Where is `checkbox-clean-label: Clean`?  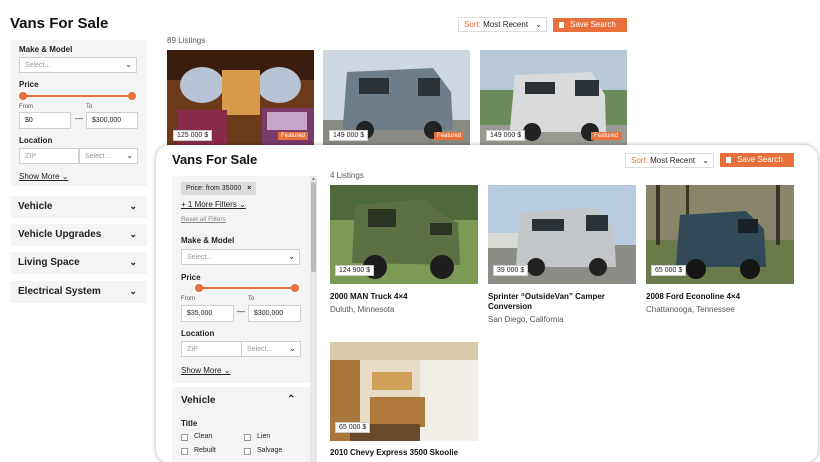
checkbox-clean-label: Clean is located at coordinates (203, 436).